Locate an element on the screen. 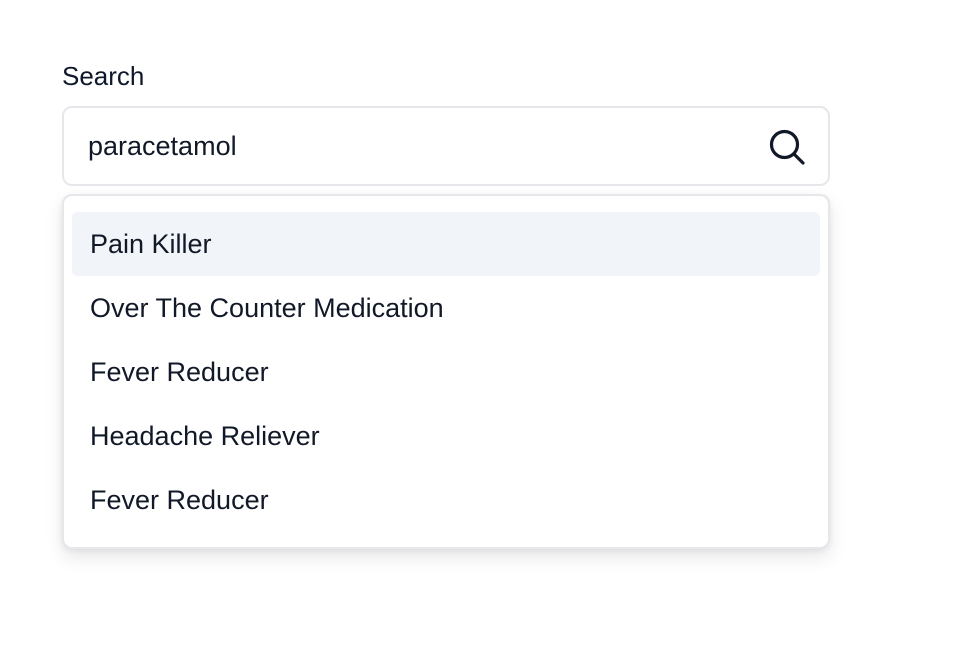 Image resolution: width=980 pixels, height=650 pixels. search-label: Search is located at coordinates (103, 76).